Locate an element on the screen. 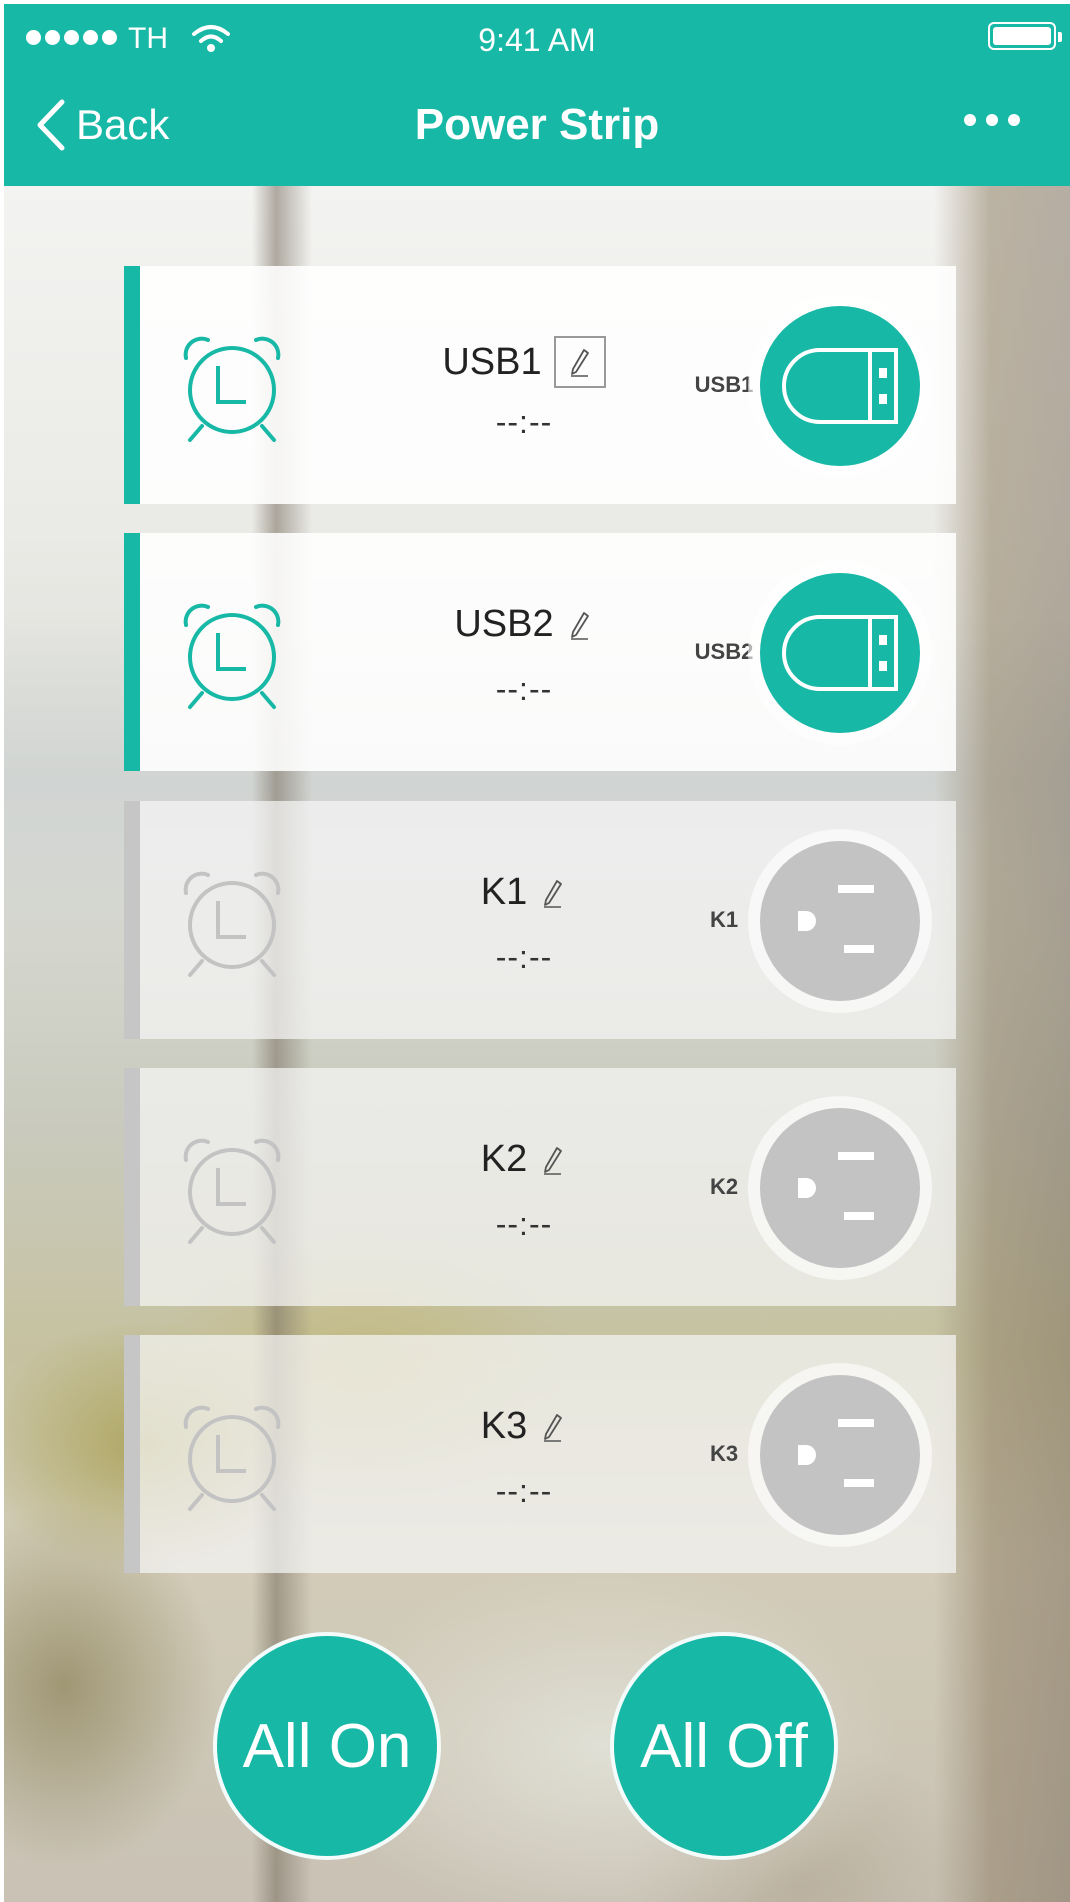 The image size is (1070, 1902). more-icon is located at coordinates (970, 120).